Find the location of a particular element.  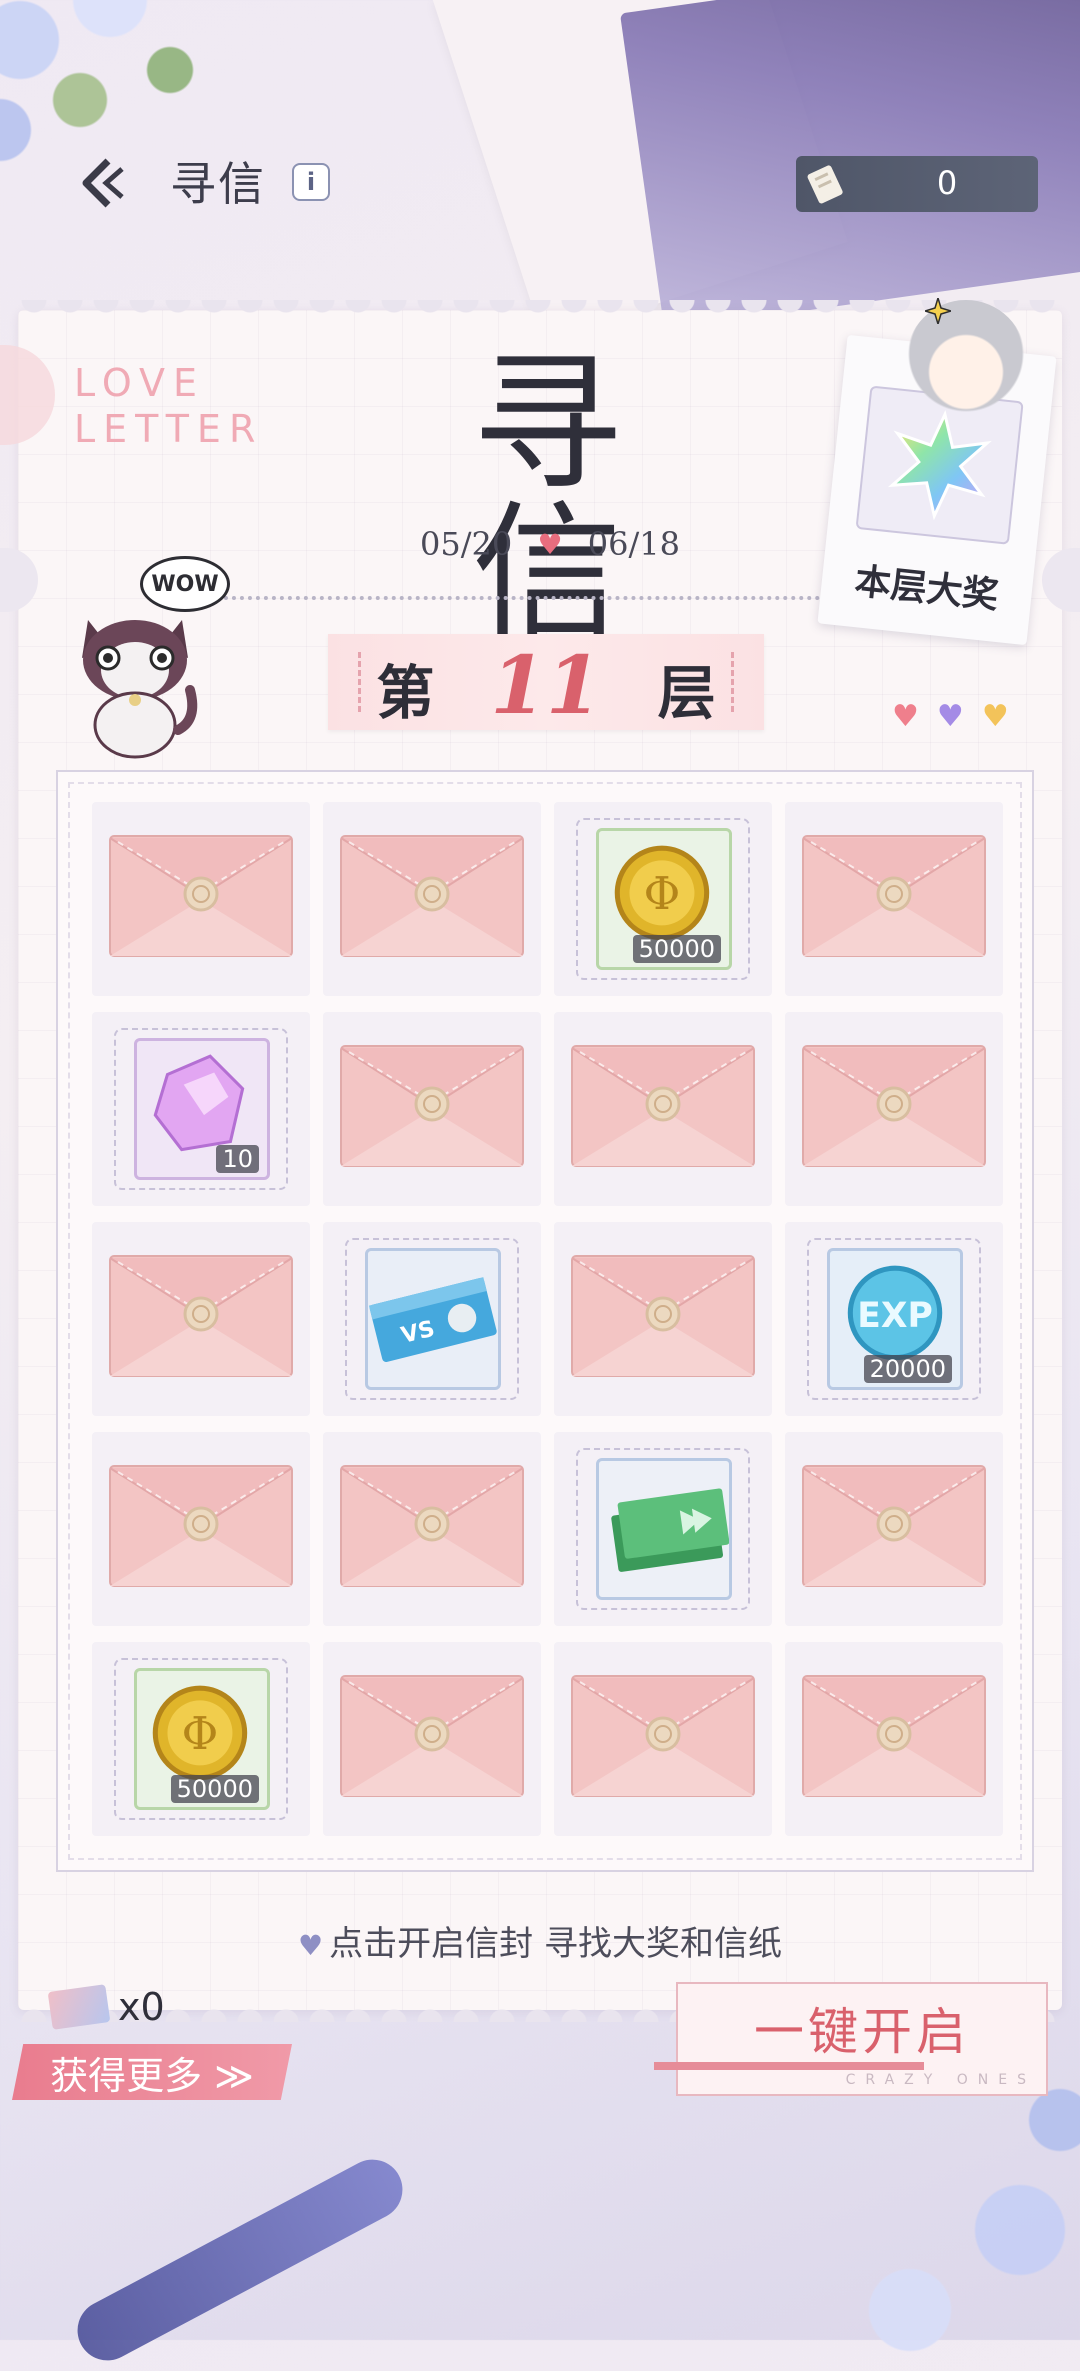

character-avatar is located at coordinates (966, 360).